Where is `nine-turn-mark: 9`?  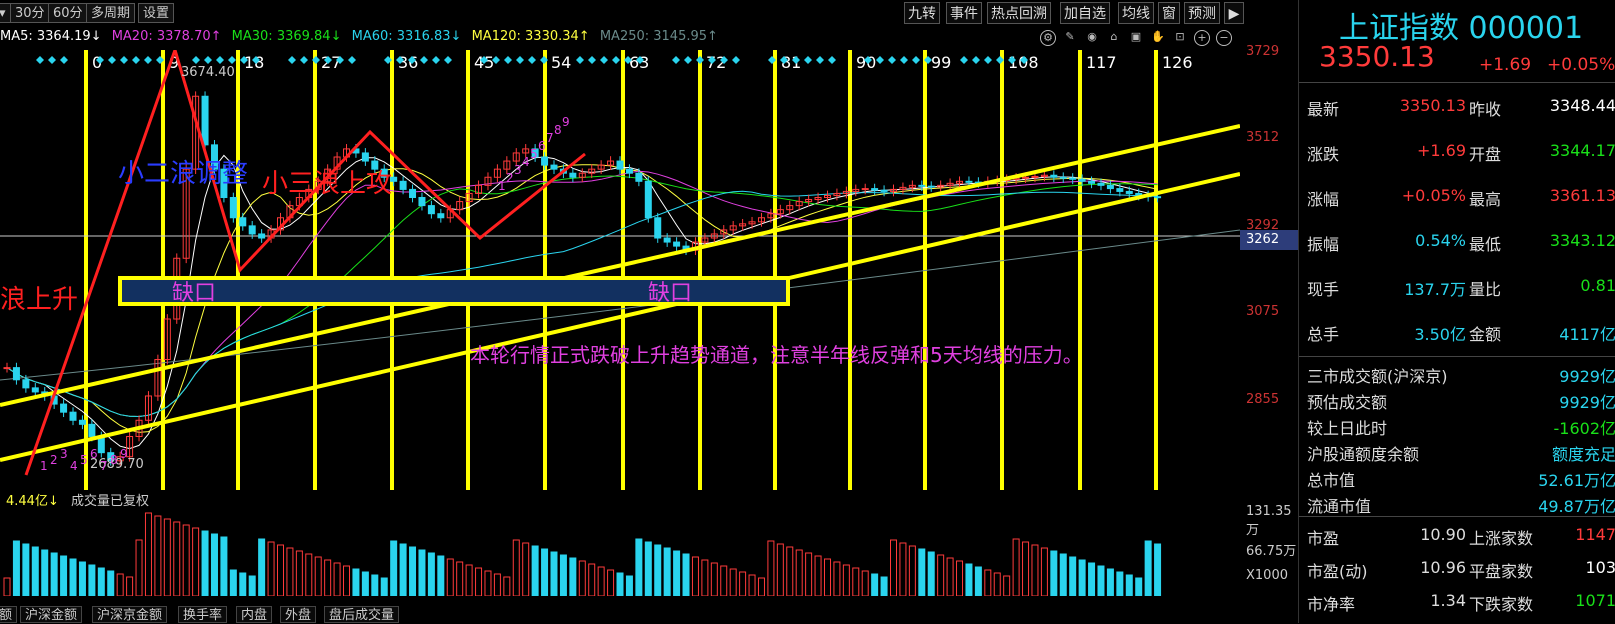 nine-turn-mark: 9 is located at coordinates (566, 122).